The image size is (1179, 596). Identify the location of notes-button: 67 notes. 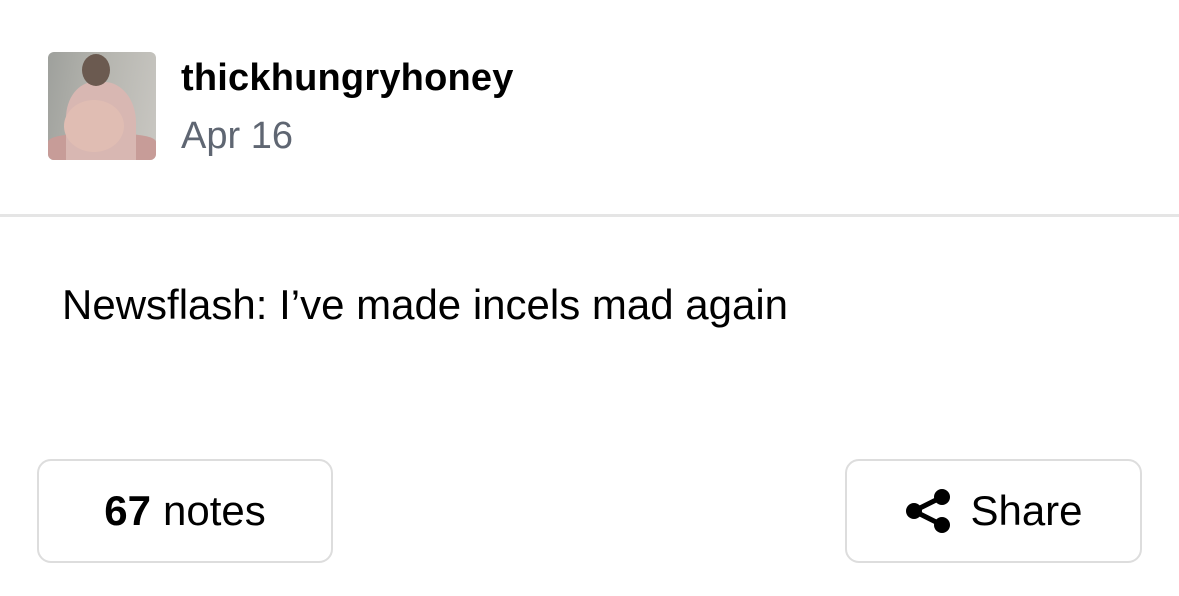
(185, 511).